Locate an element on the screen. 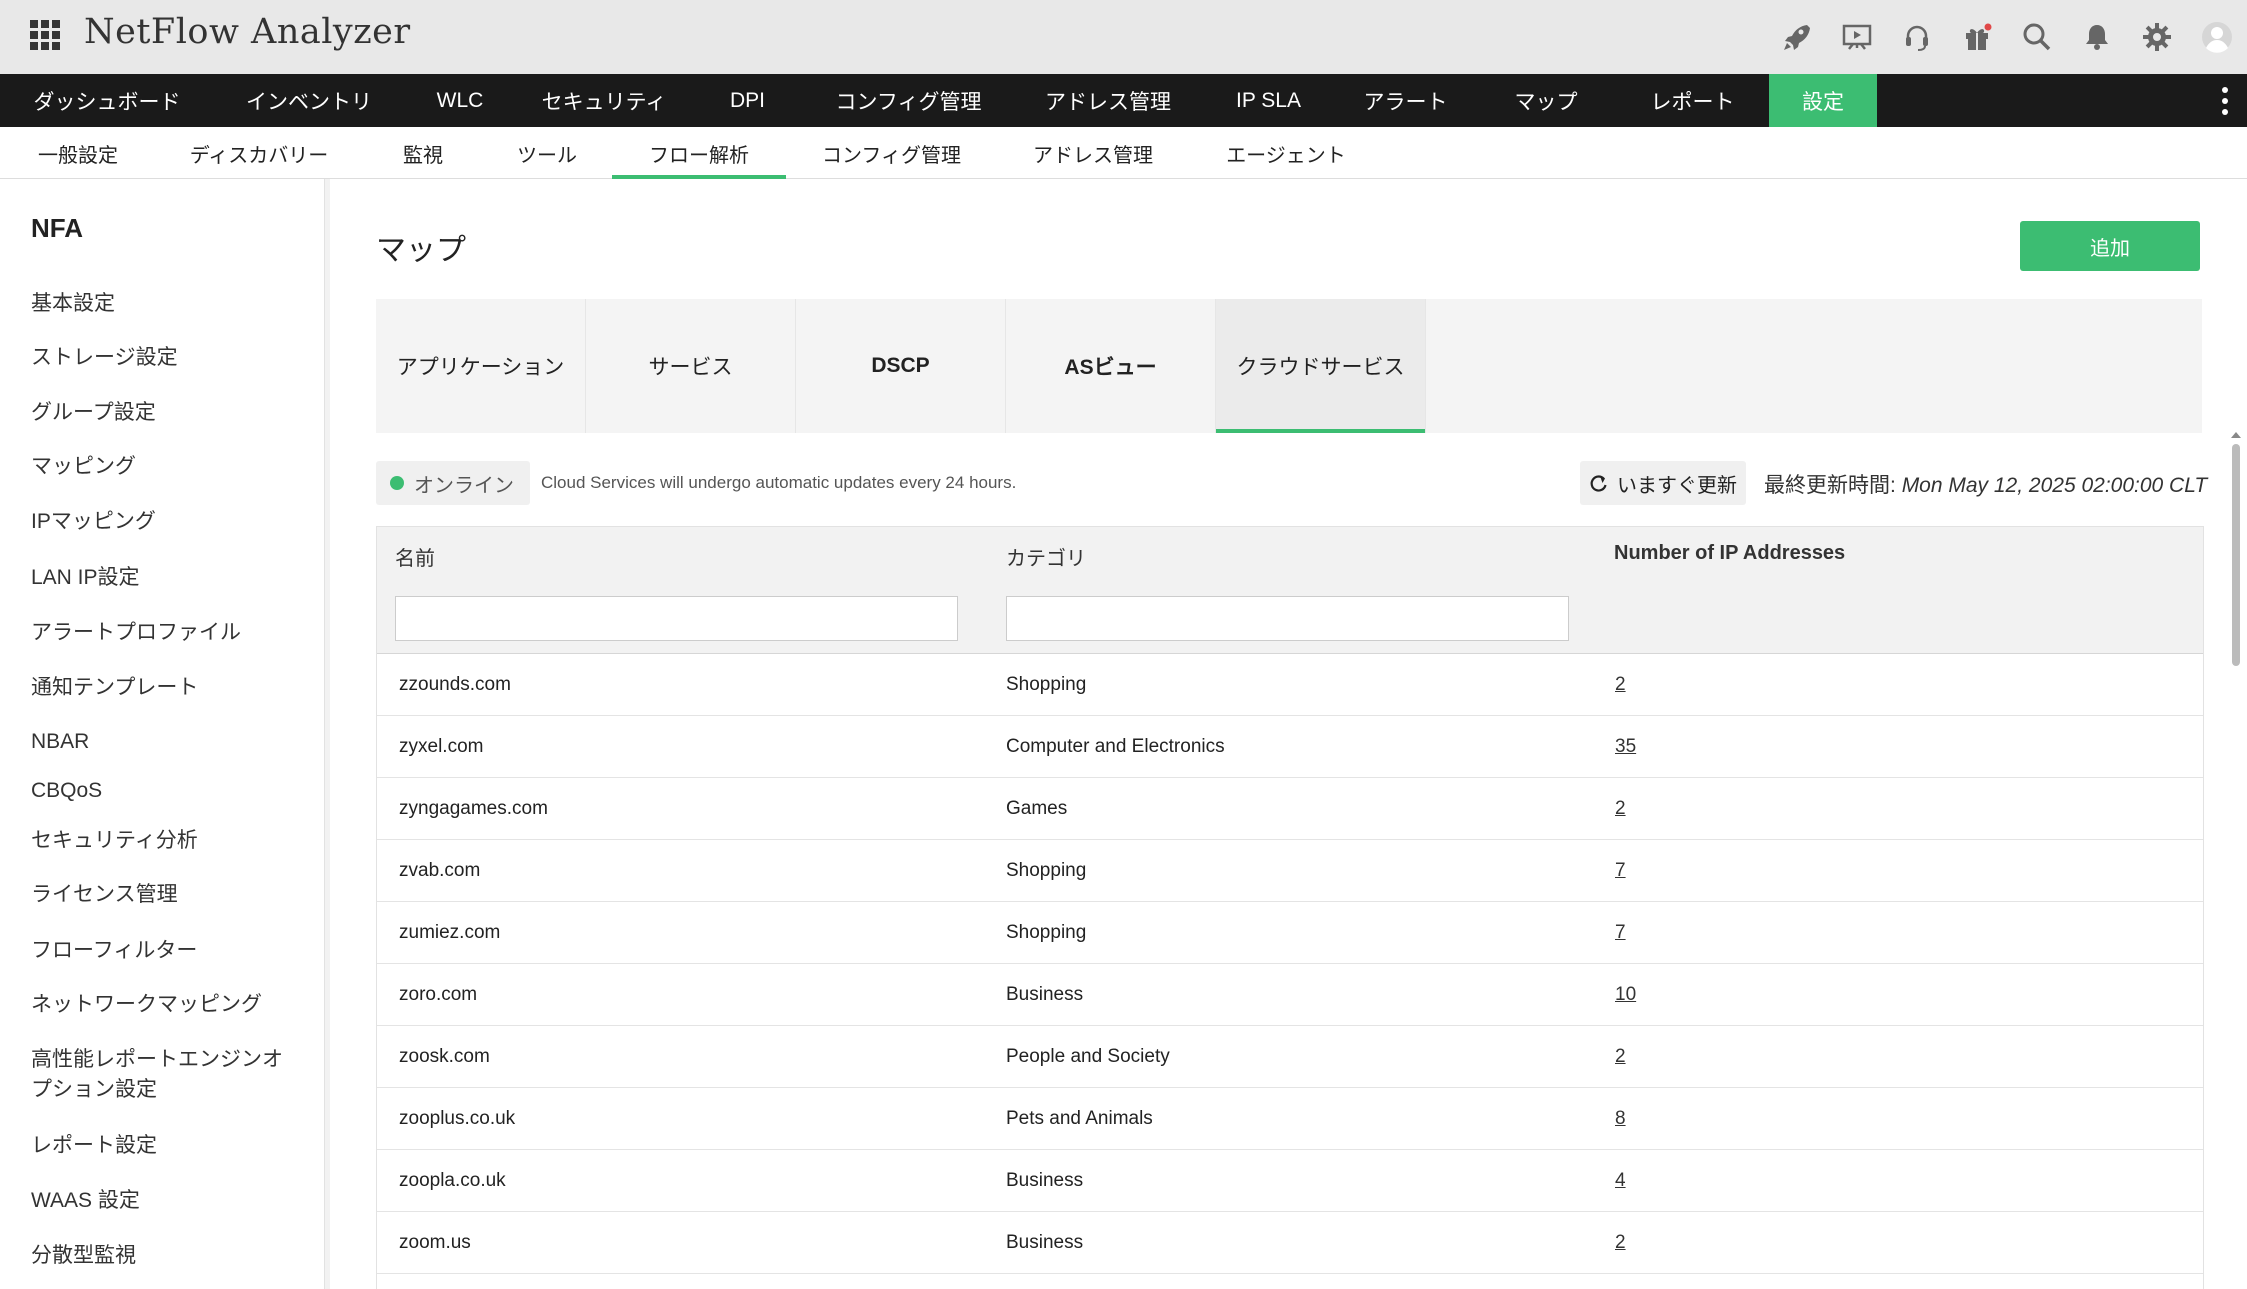 Image resolution: width=2247 pixels, height=1289 pixels. app-grid-icon is located at coordinates (45, 35).